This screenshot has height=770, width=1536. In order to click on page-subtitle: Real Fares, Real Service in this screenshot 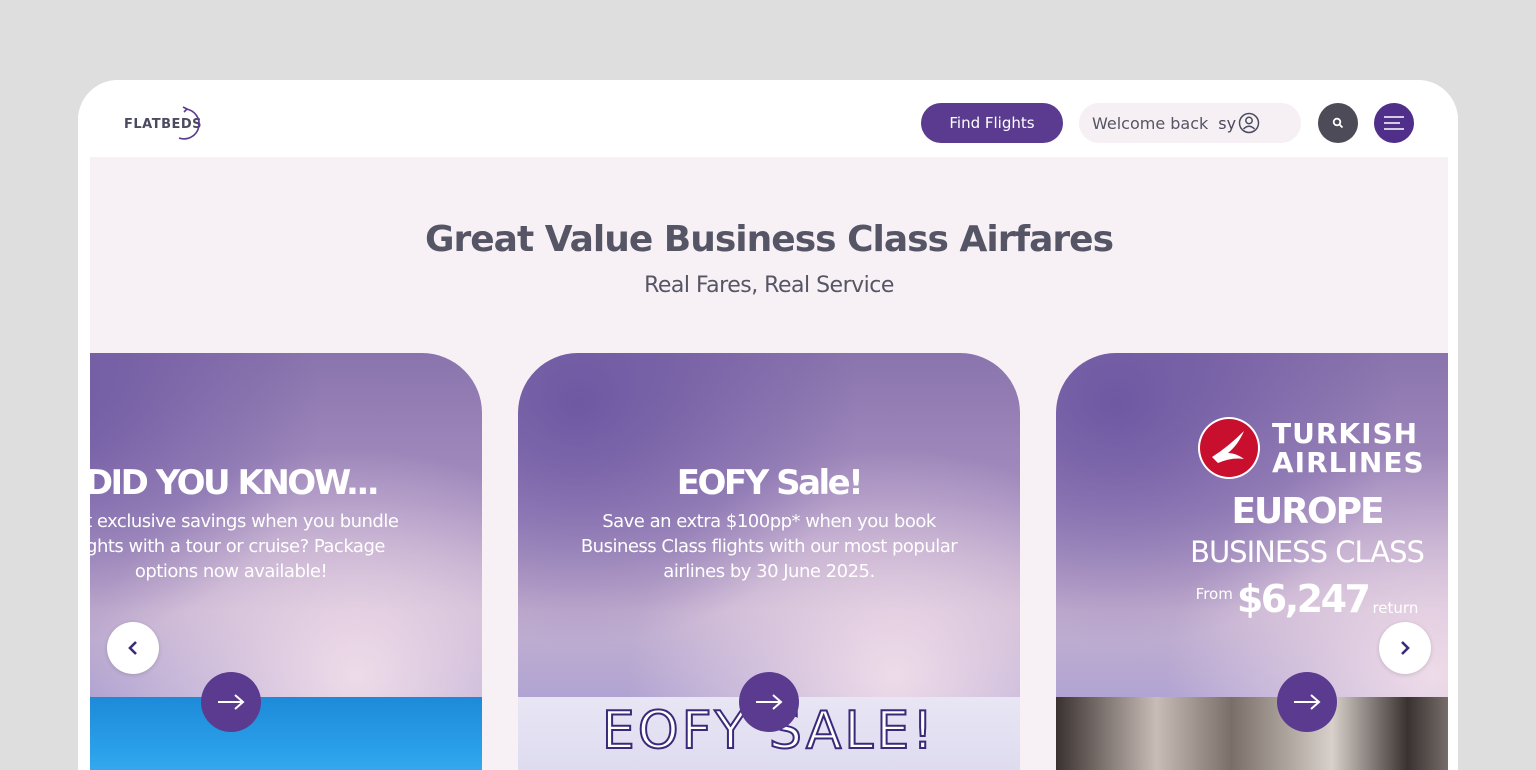, I will do `click(769, 285)`.